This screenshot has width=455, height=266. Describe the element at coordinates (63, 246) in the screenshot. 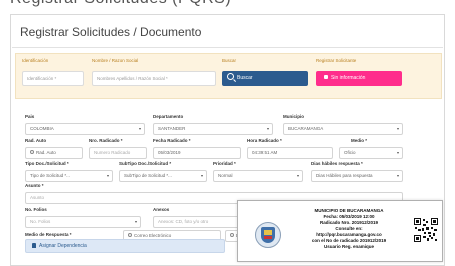

I see `asignar-button-label: Asignar Dependencia` at that location.